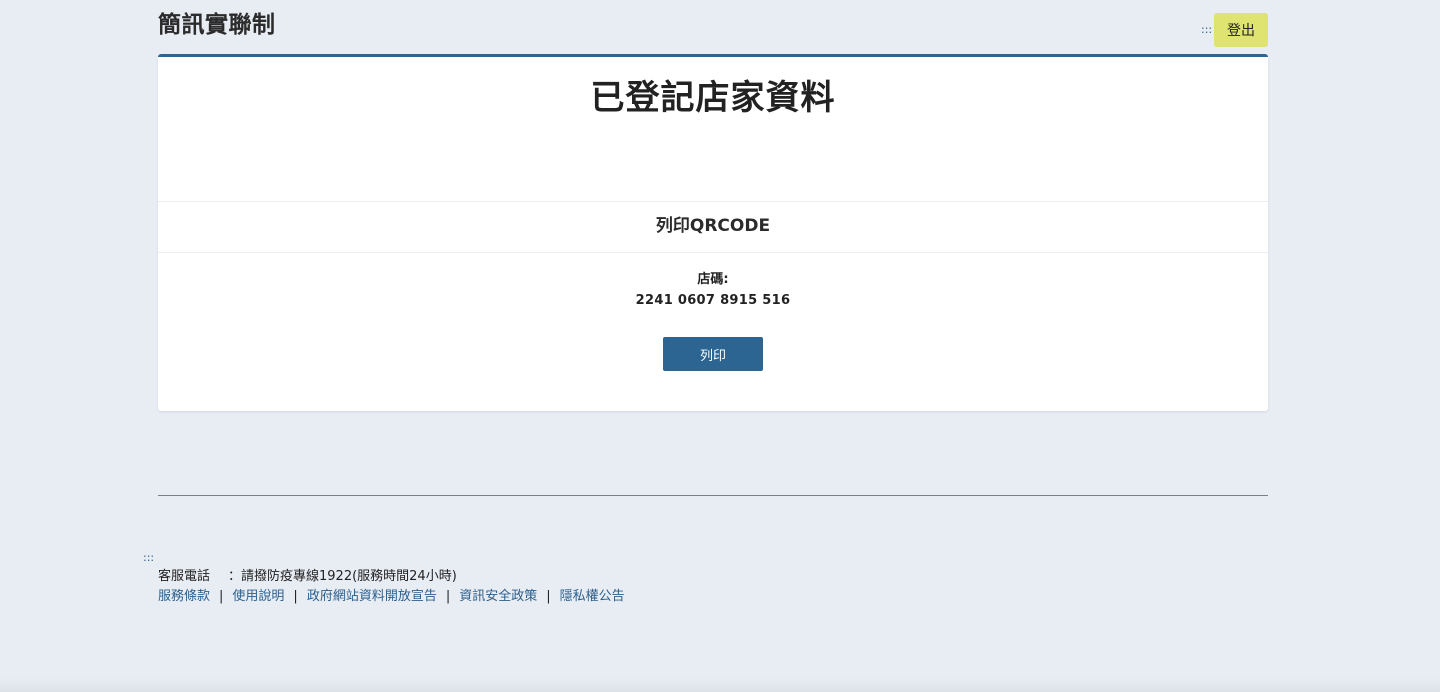 This screenshot has height=692, width=1440. I want to click on accesskey-bottom-link: :::, so click(148, 558).